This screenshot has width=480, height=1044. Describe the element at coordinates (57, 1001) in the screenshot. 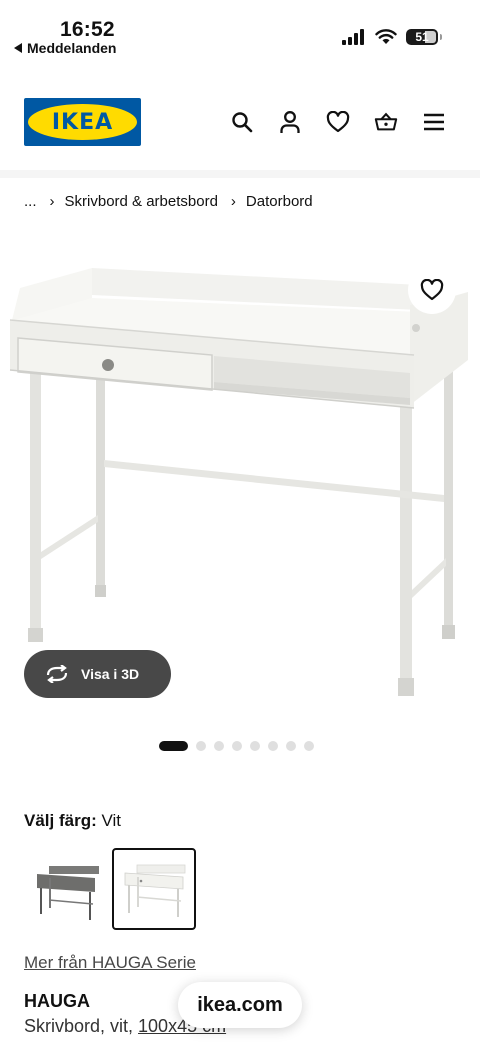

I see `product-name: HAUGA` at that location.